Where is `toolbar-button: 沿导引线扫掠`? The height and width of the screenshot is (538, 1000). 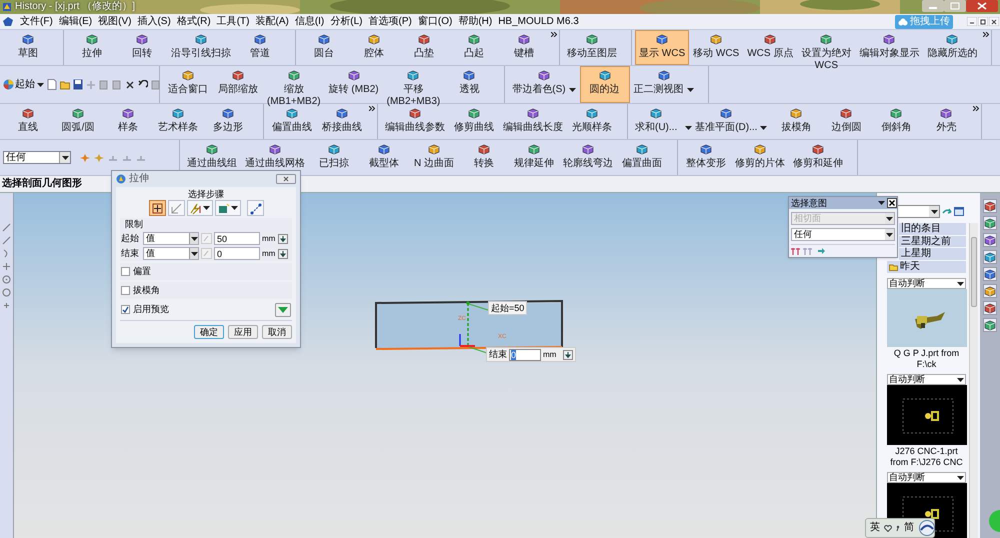 toolbar-button: 沿导引线扫掠 is located at coordinates (201, 47).